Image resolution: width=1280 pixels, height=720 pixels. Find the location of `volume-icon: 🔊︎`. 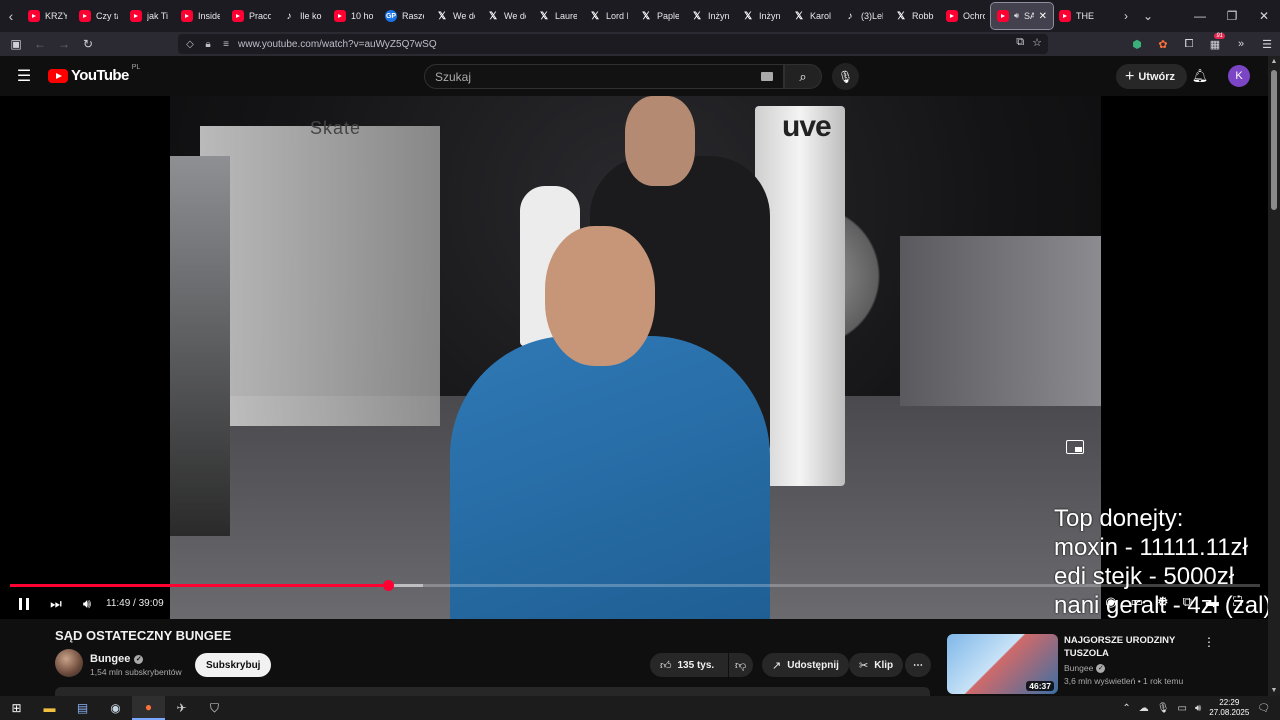

volume-icon: 🔊︎ is located at coordinates (87, 604).